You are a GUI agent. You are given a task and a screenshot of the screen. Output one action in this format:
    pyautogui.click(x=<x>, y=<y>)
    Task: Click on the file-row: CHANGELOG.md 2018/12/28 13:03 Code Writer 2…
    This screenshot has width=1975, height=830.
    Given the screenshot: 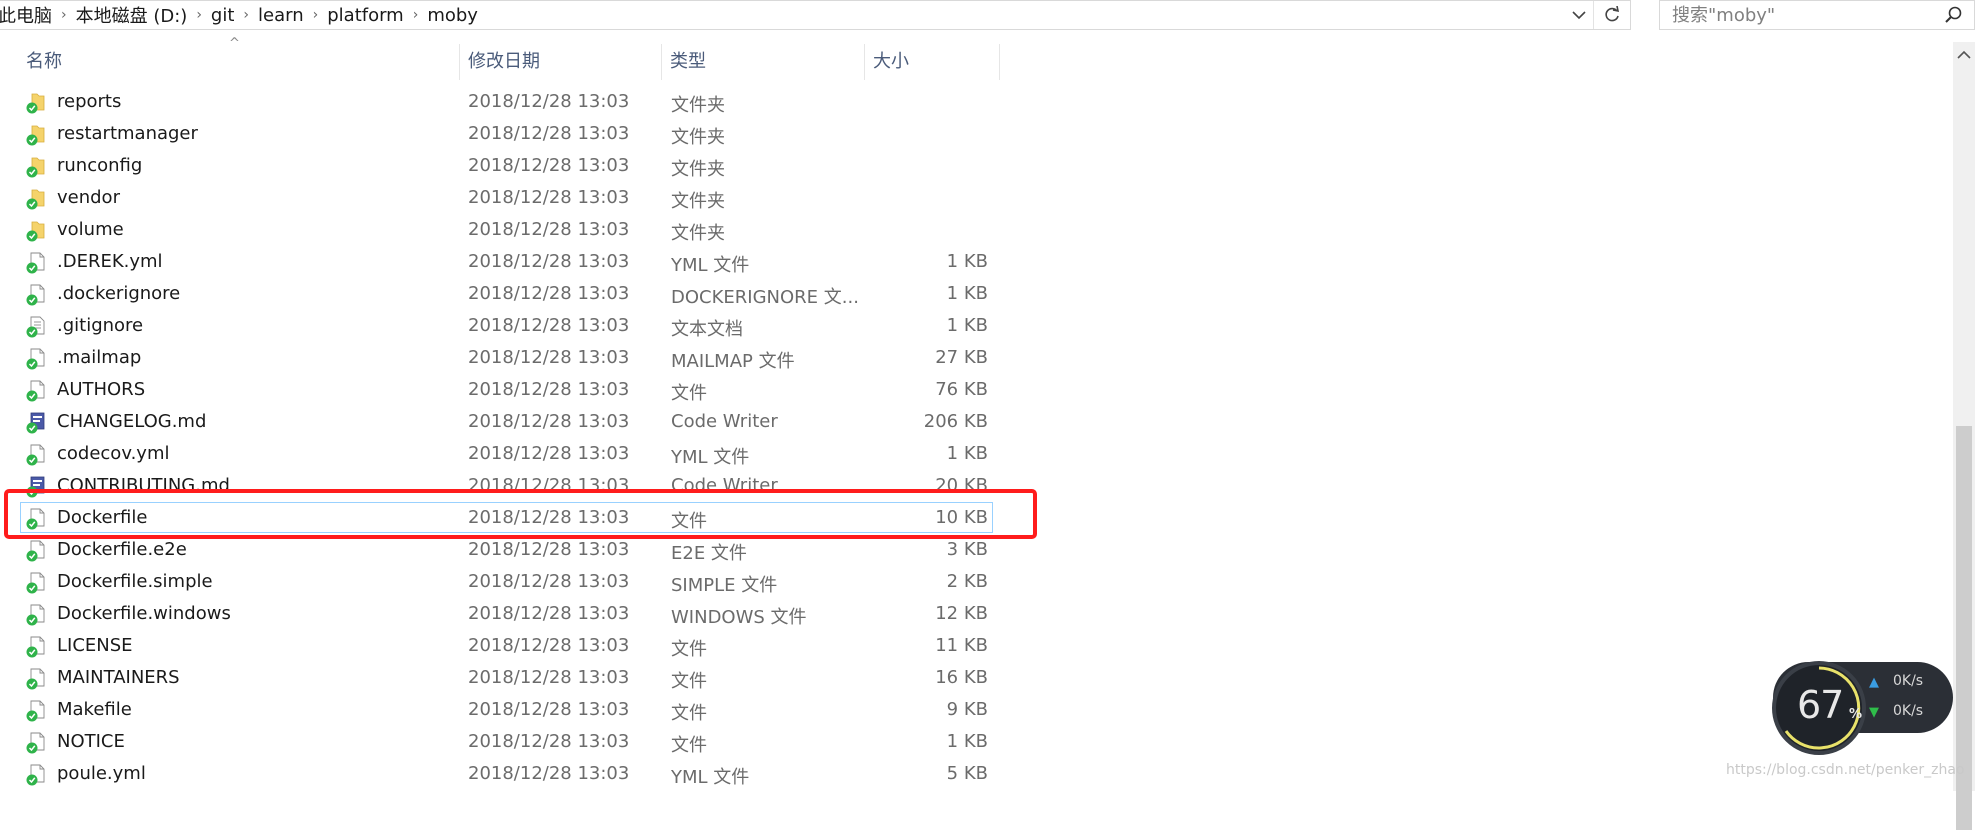 What is the action you would take?
    pyautogui.click(x=500, y=422)
    